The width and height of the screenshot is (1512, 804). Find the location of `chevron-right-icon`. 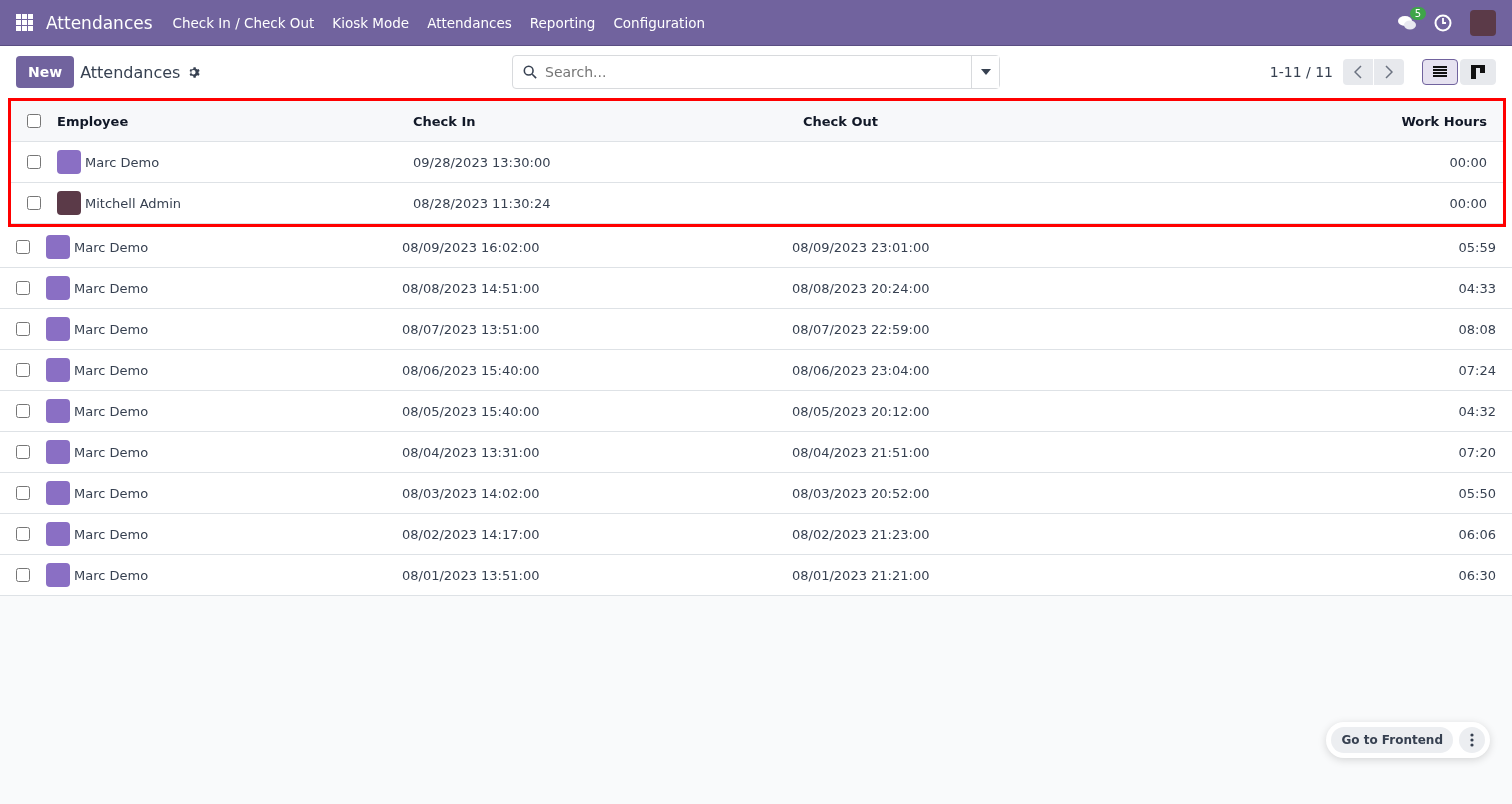

chevron-right-icon is located at coordinates (1389, 72).